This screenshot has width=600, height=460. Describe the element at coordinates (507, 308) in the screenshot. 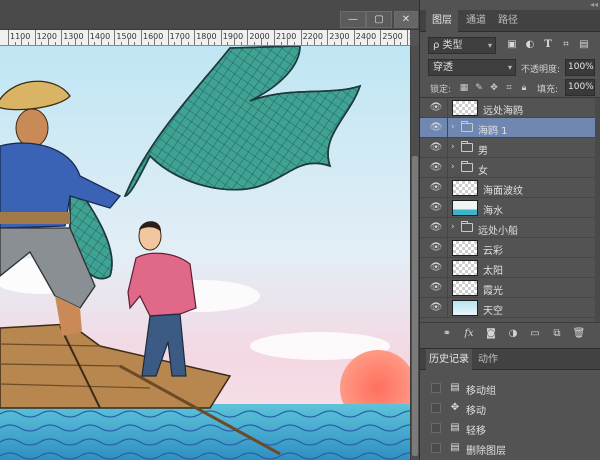

I see `layer-row: 👁︎ 天空` at that location.